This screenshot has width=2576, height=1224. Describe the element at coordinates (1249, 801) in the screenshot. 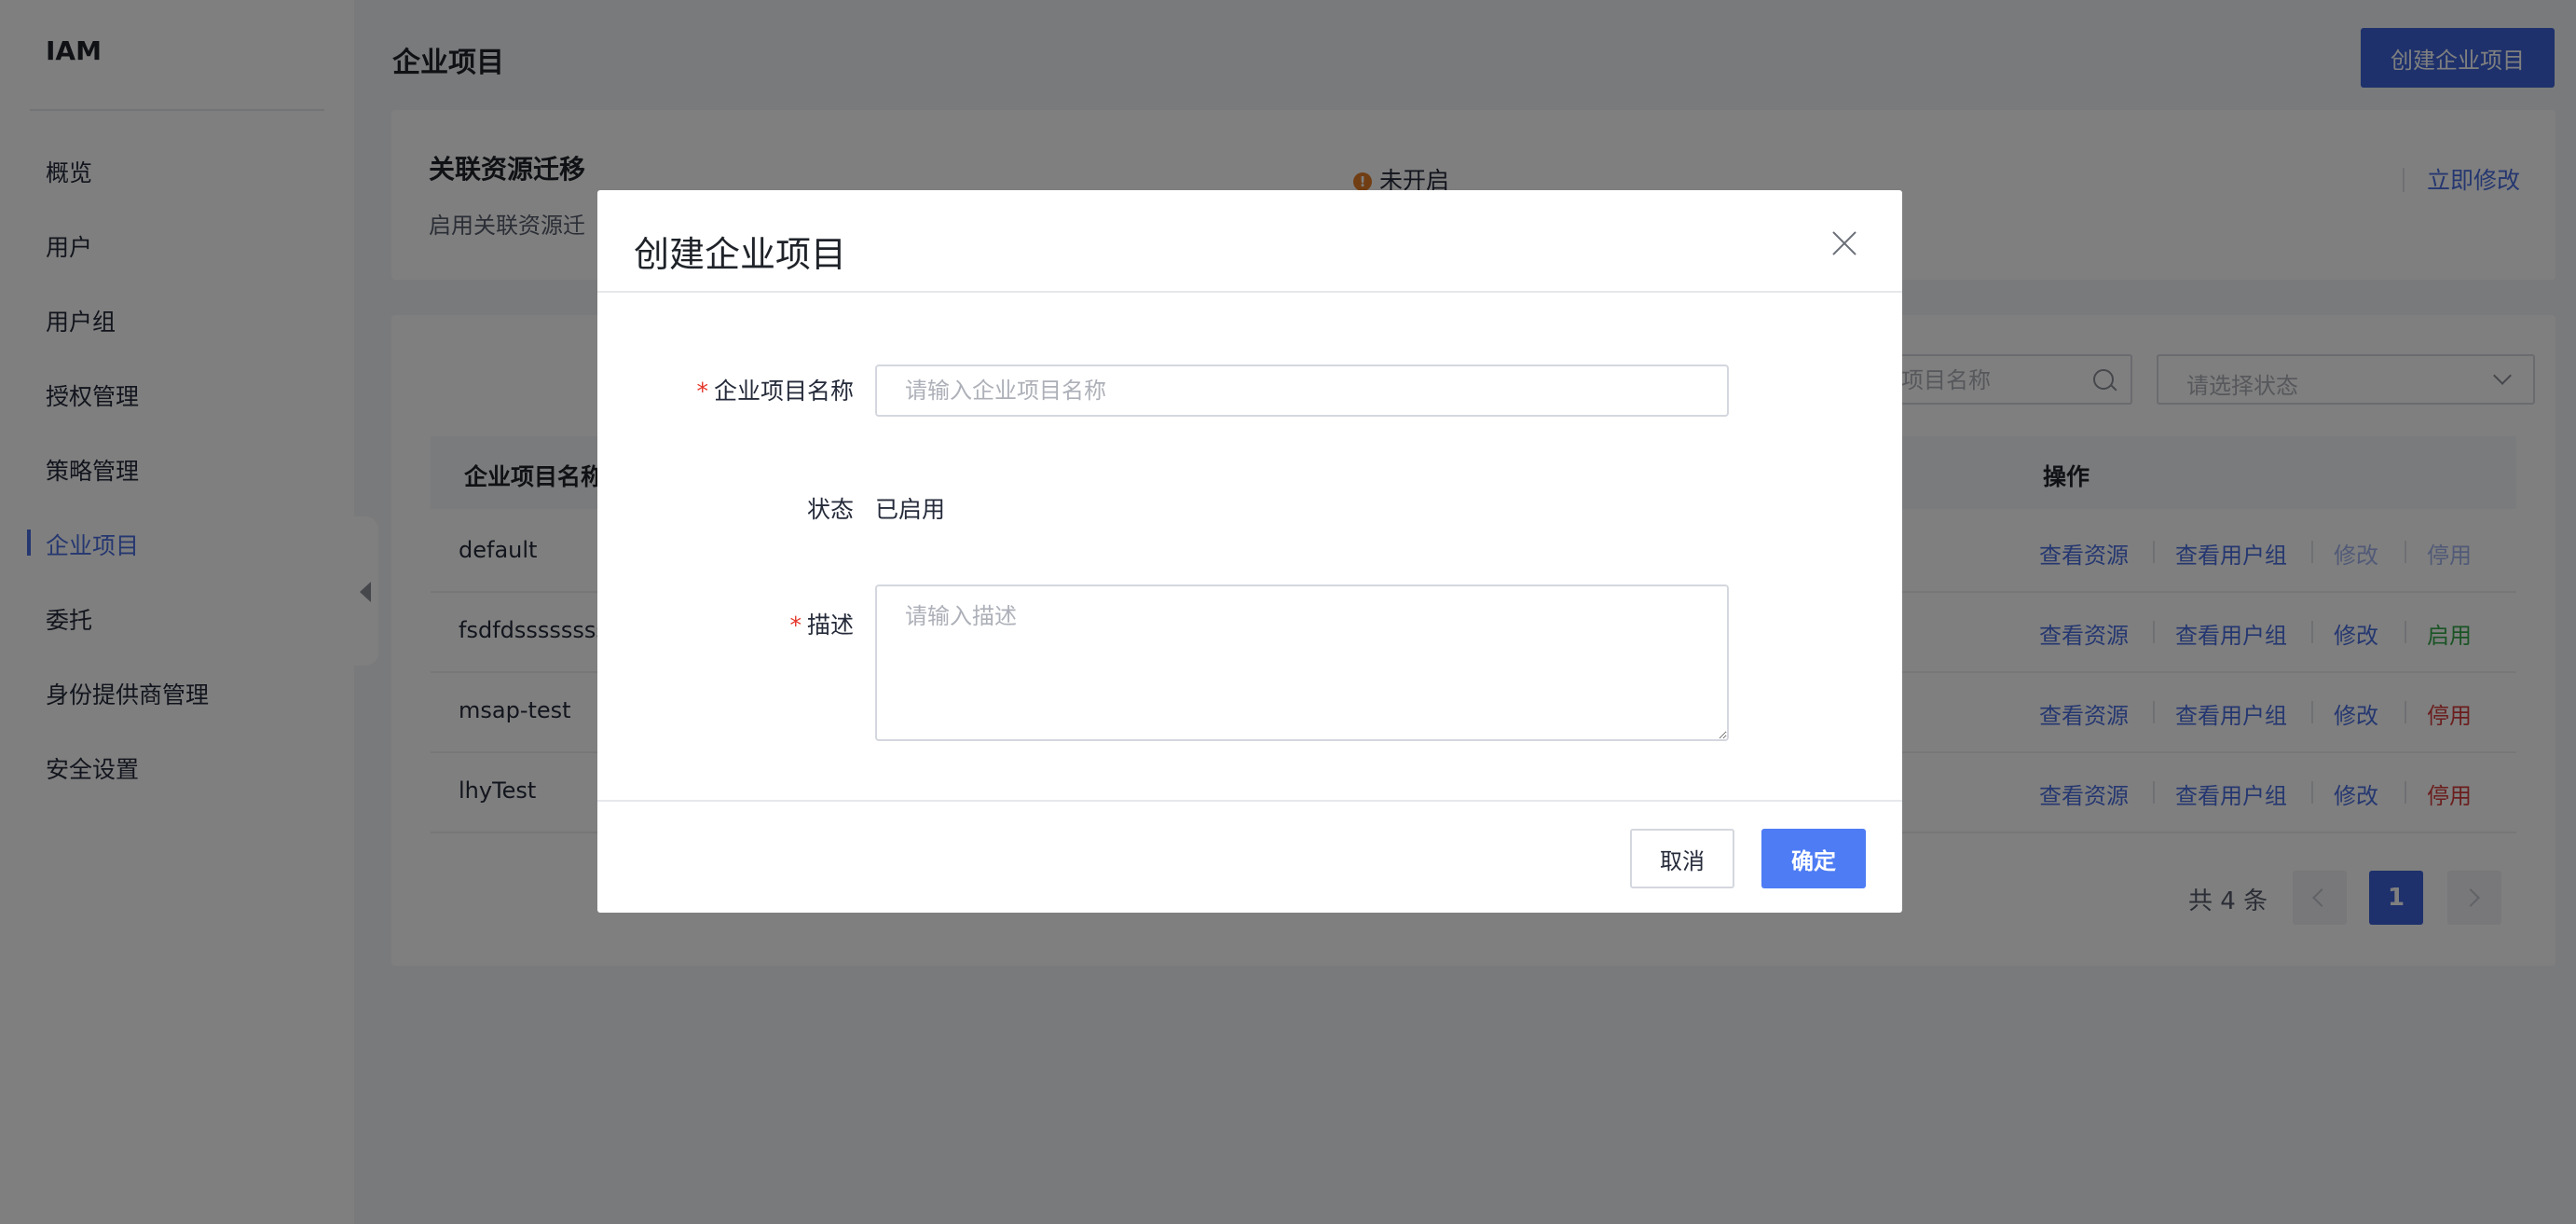

I see `dialog-footer-divider` at that location.